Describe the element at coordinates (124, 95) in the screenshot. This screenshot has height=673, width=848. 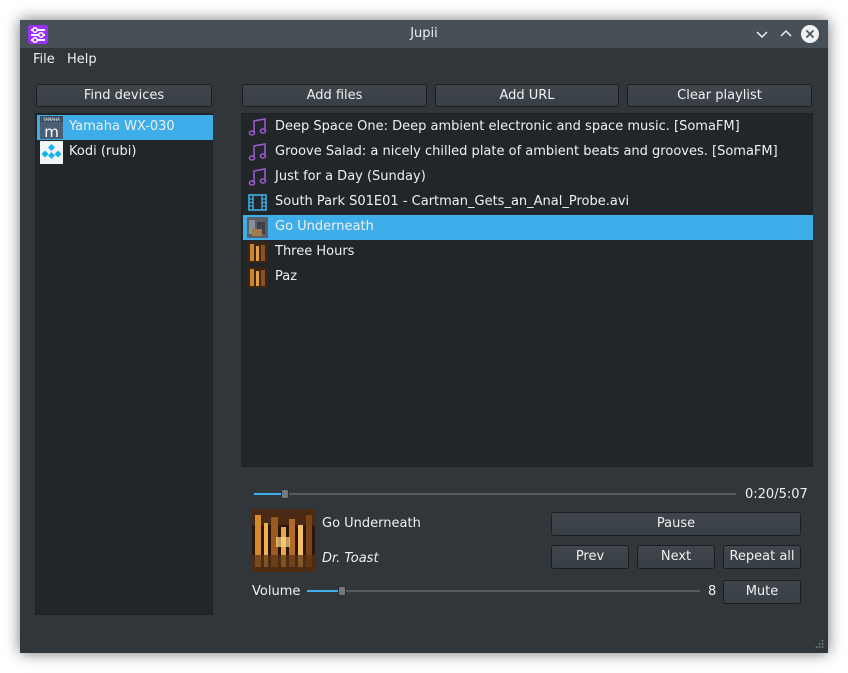
I see `find-devices-button: Find devices` at that location.